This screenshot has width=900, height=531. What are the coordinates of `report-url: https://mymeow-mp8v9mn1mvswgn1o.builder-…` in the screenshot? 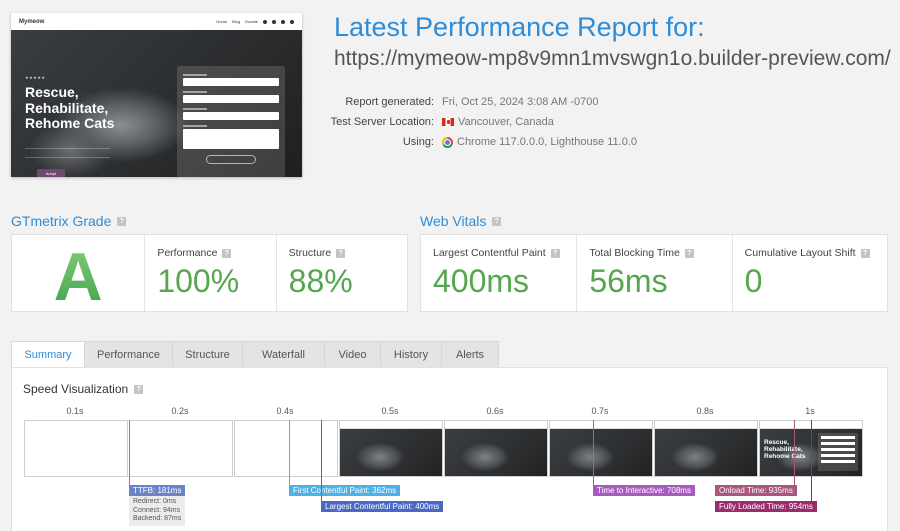 It's located at (612, 59).